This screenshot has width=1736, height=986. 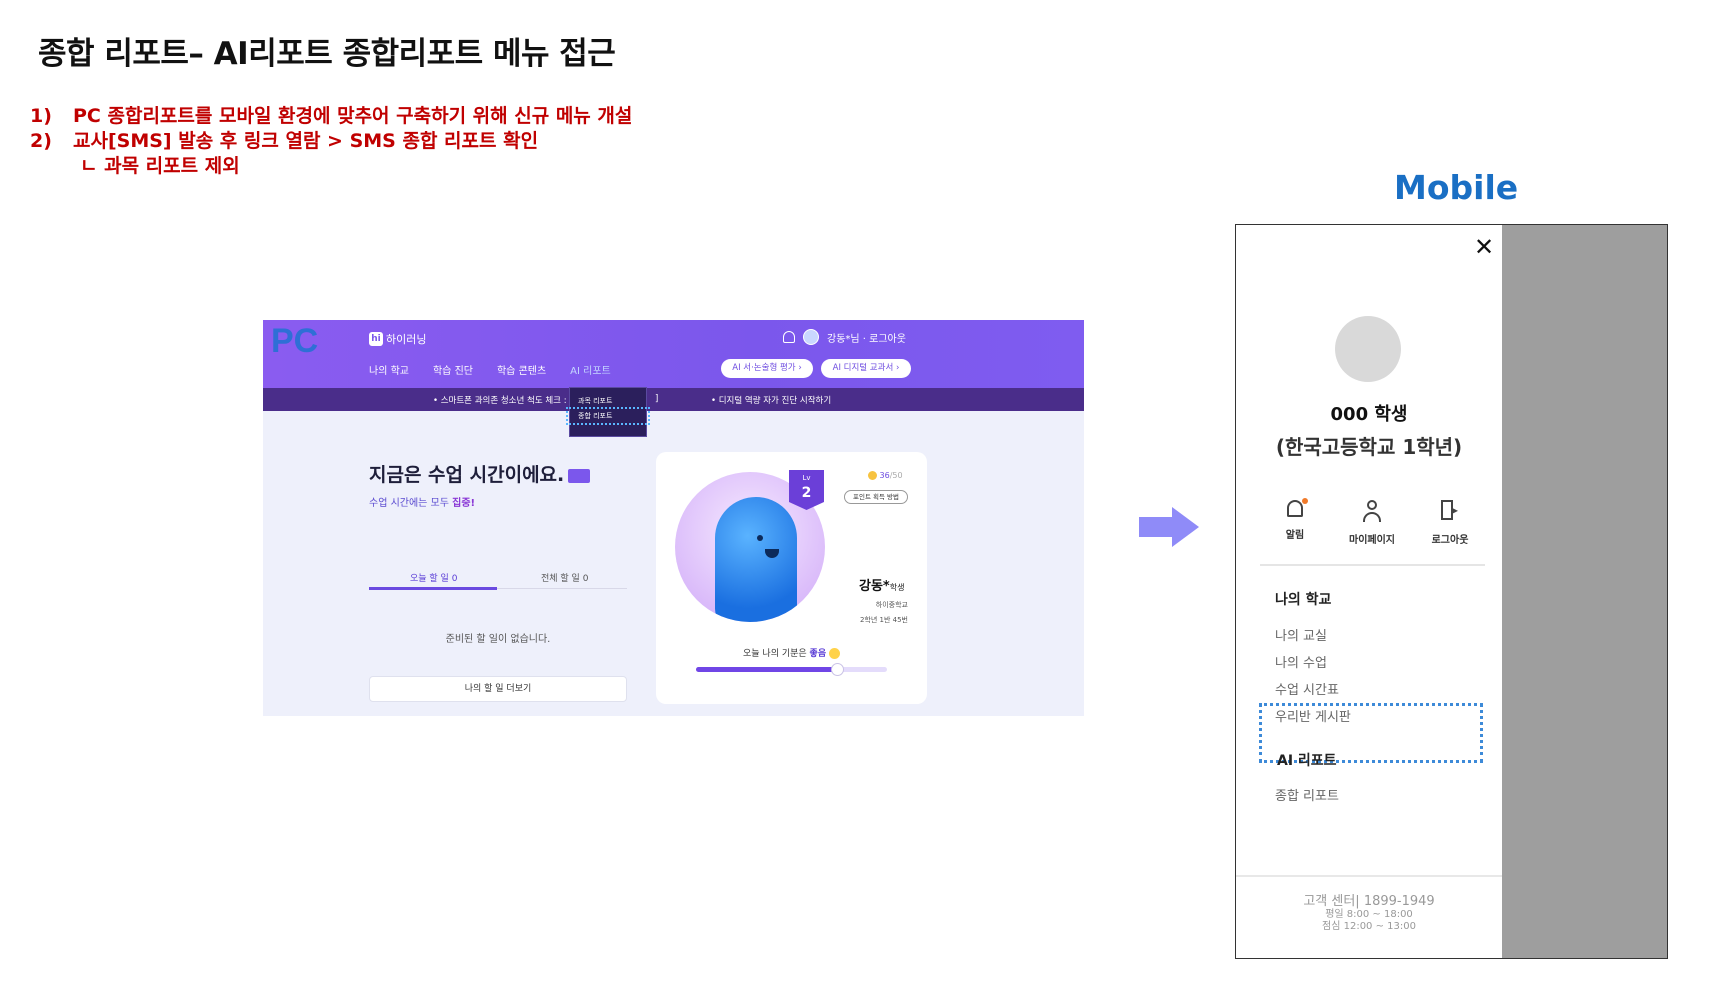 I want to click on tab-today: 오늘 할 일 0, so click(x=433, y=577).